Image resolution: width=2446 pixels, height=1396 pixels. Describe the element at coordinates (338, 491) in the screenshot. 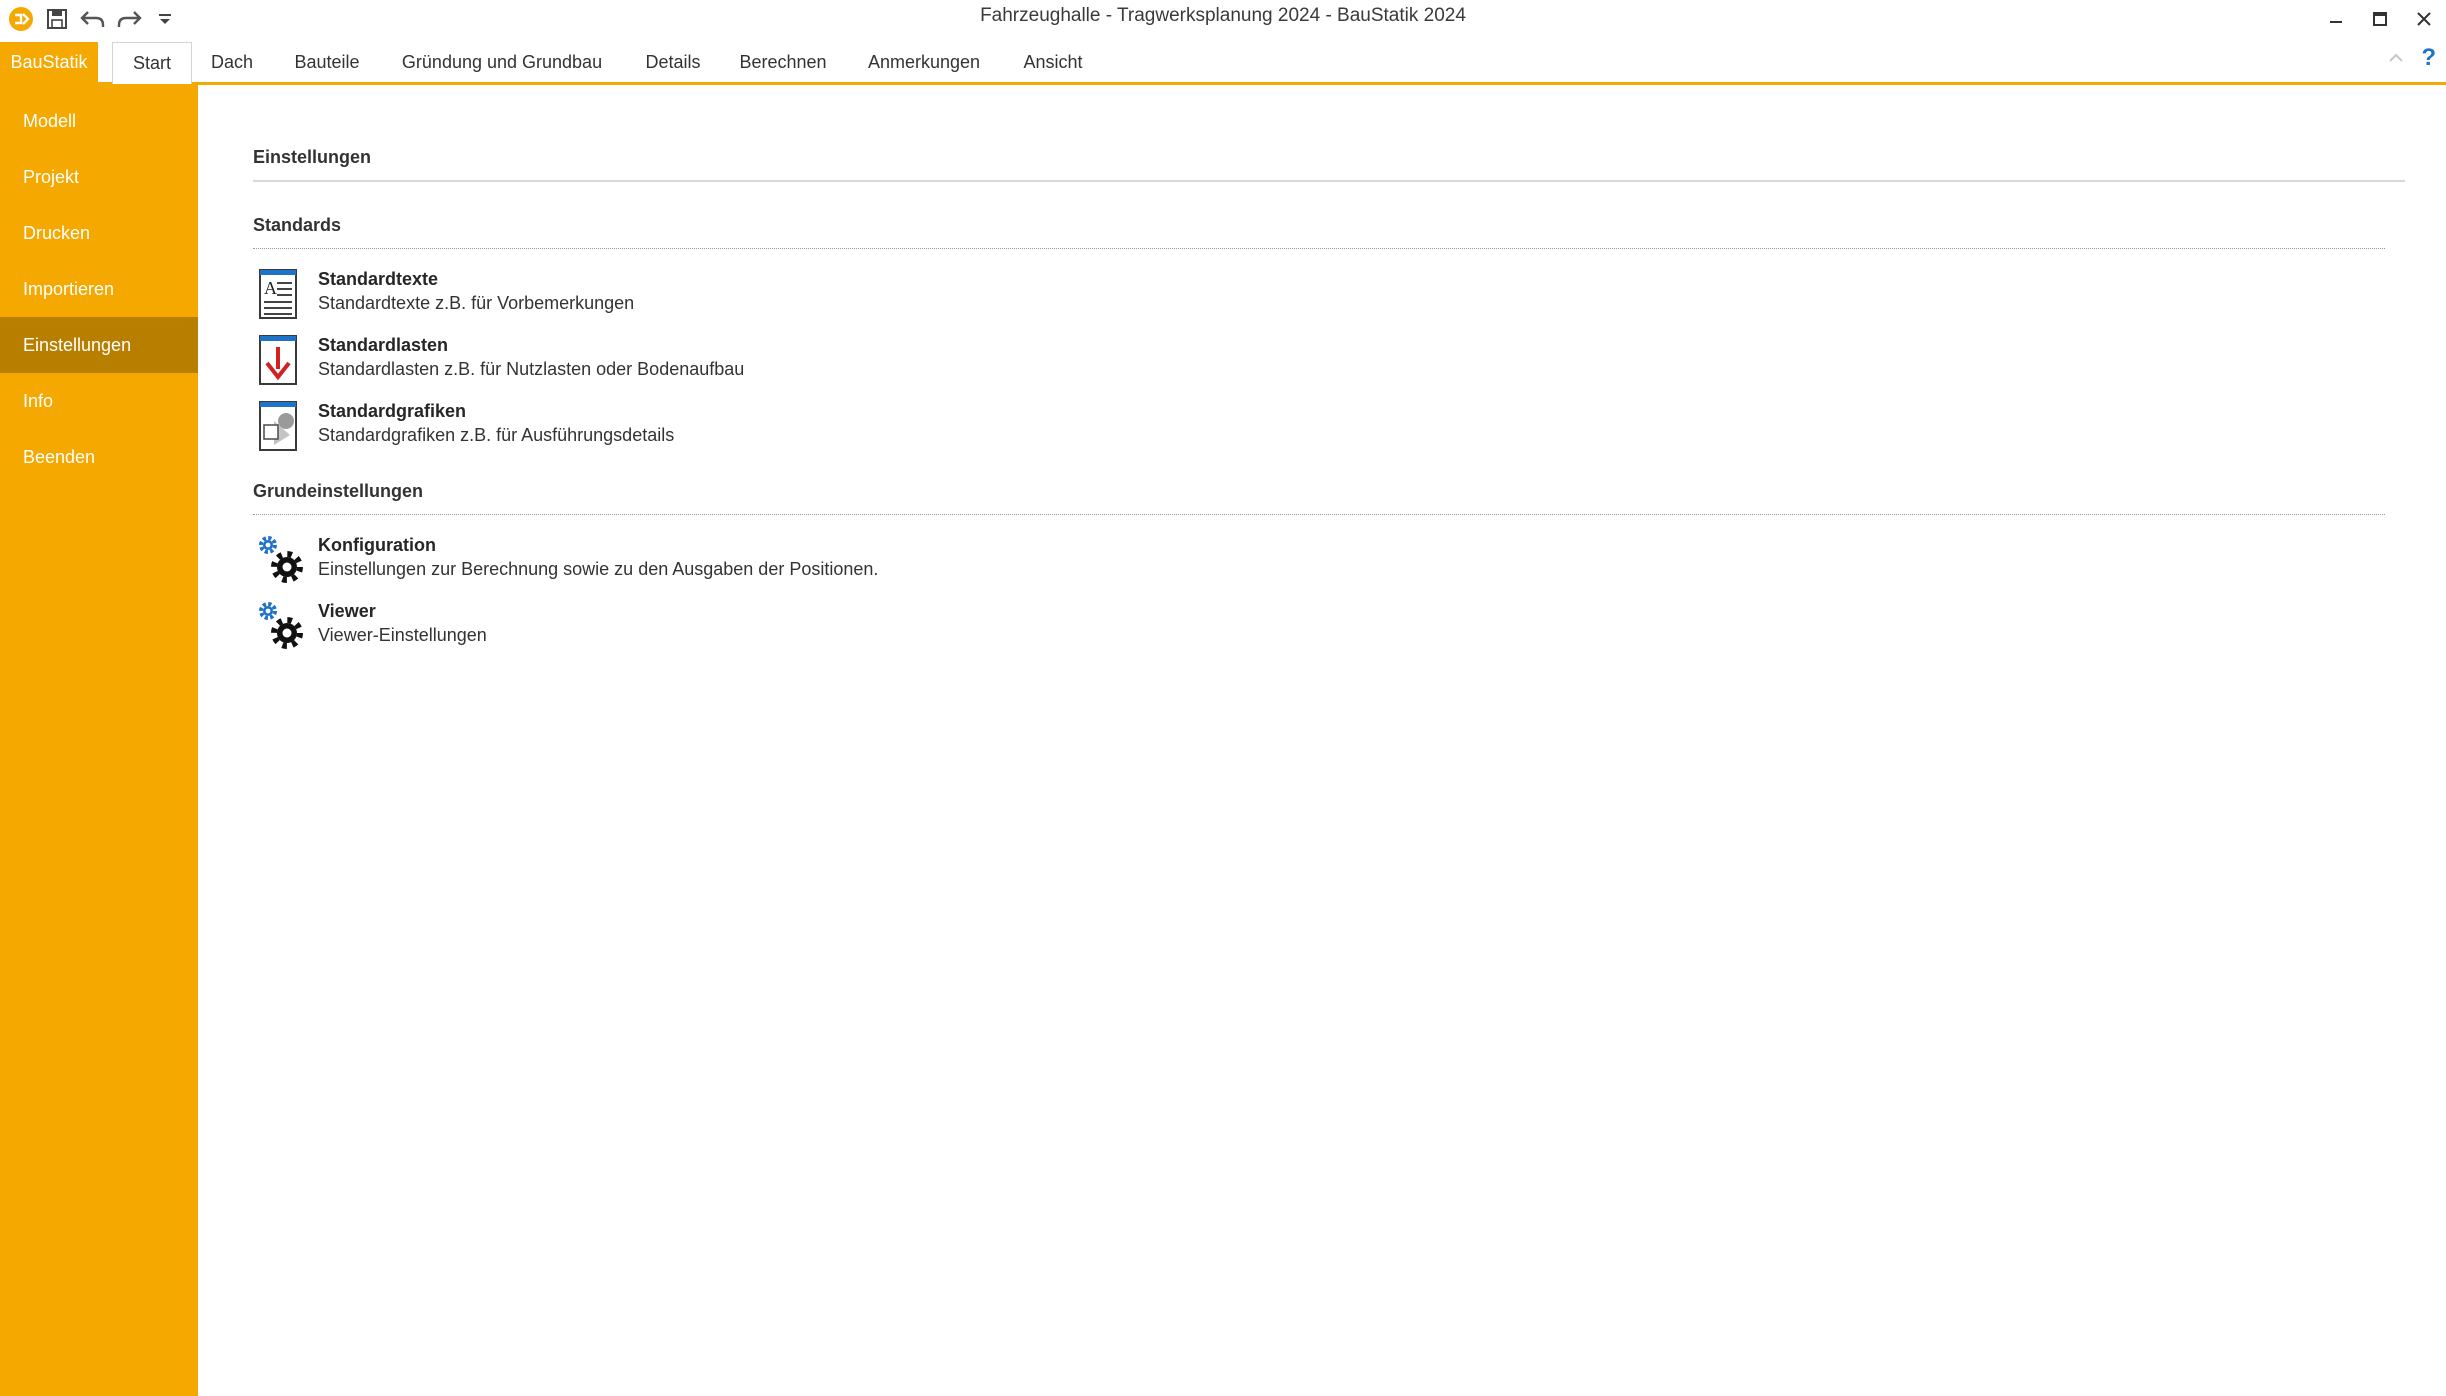

I see `section-title-grundeinstellungen: Grundeinstellungen` at that location.